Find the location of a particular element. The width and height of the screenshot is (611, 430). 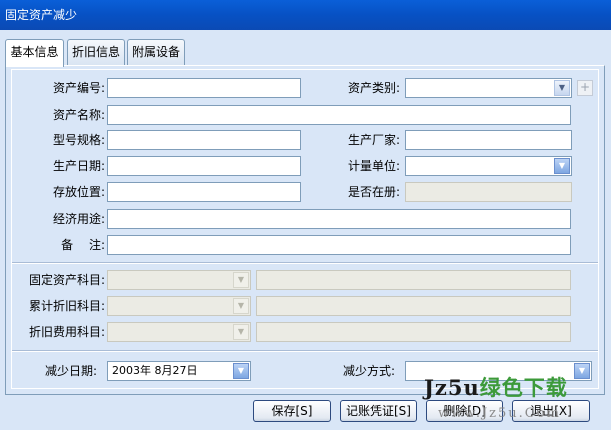

reduce-date-picker: 2003年 8月27日 ▼ is located at coordinates (179, 371).